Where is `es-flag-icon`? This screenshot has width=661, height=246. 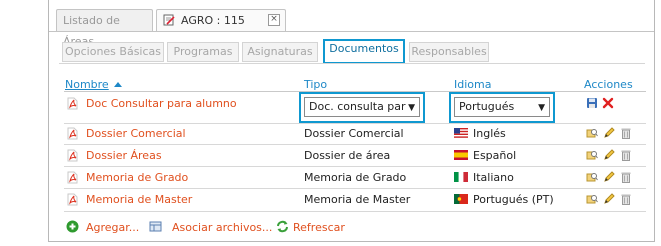 es-flag-icon is located at coordinates (461, 155).